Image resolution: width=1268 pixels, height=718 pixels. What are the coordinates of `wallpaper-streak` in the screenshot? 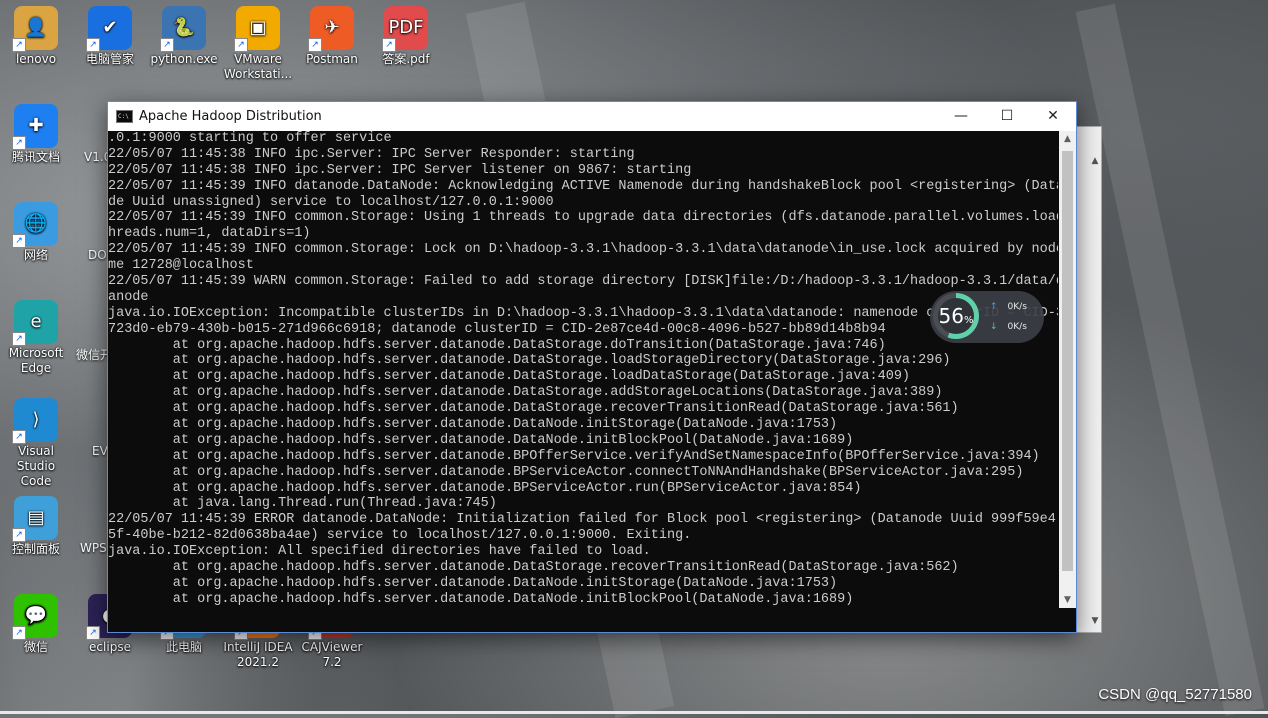 It's located at (1170, 360).